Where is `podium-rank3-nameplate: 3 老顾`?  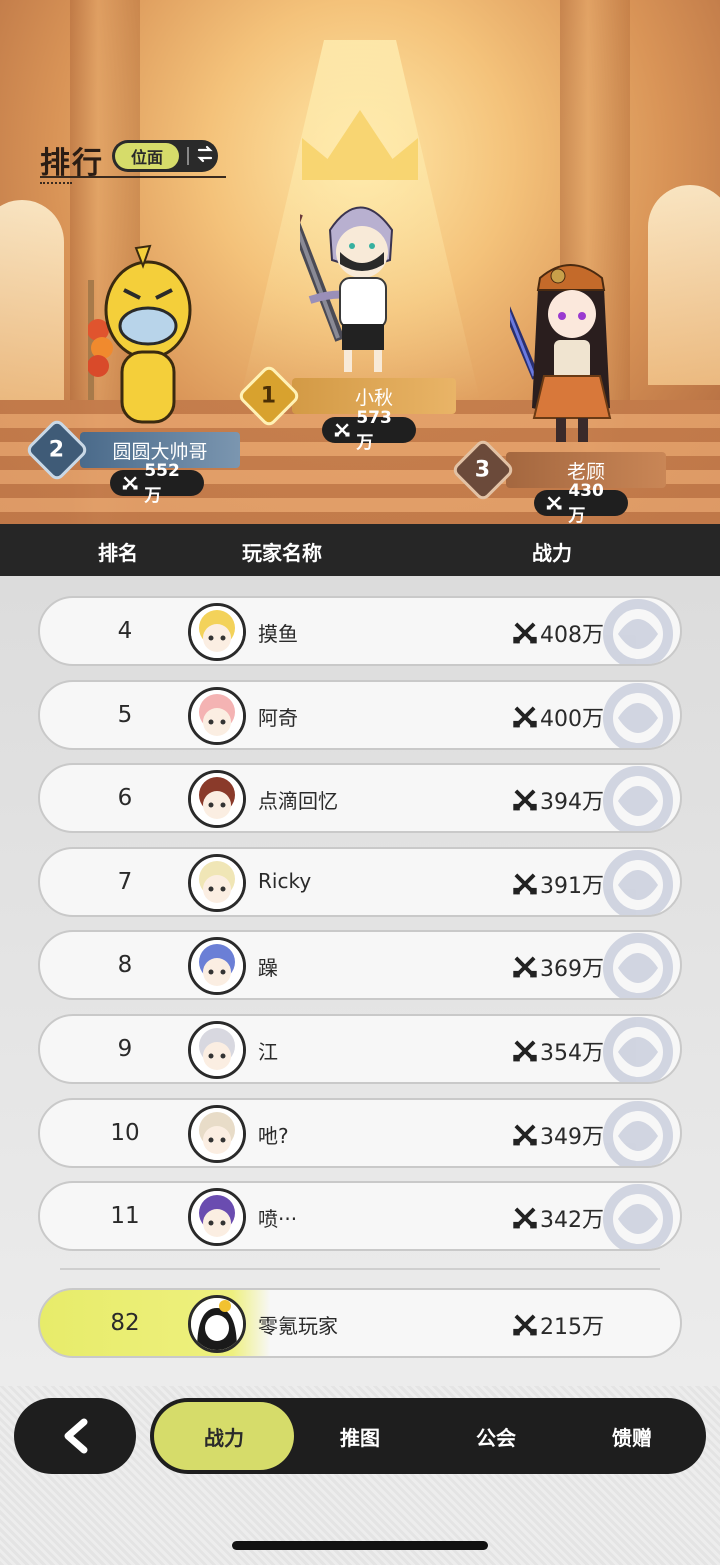 podium-rank3-nameplate: 3 老顾 is located at coordinates (558, 470).